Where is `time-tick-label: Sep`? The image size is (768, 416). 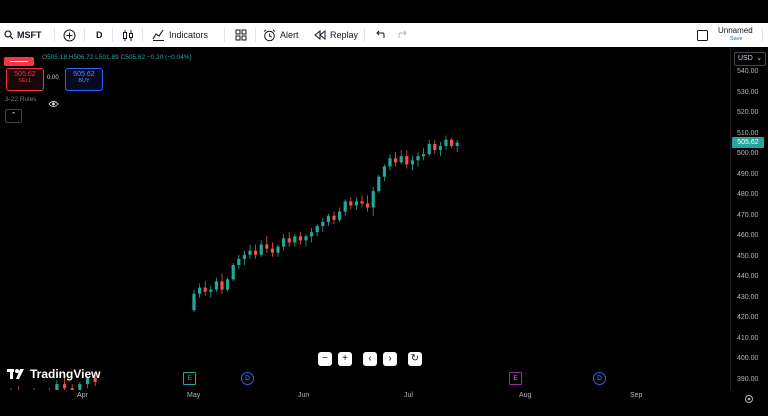
time-tick-label: Sep is located at coordinates (636, 395).